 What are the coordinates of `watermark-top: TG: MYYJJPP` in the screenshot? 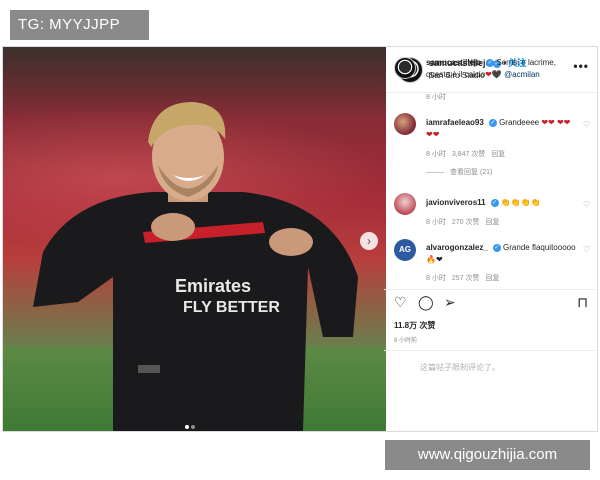 It's located at (79, 25).